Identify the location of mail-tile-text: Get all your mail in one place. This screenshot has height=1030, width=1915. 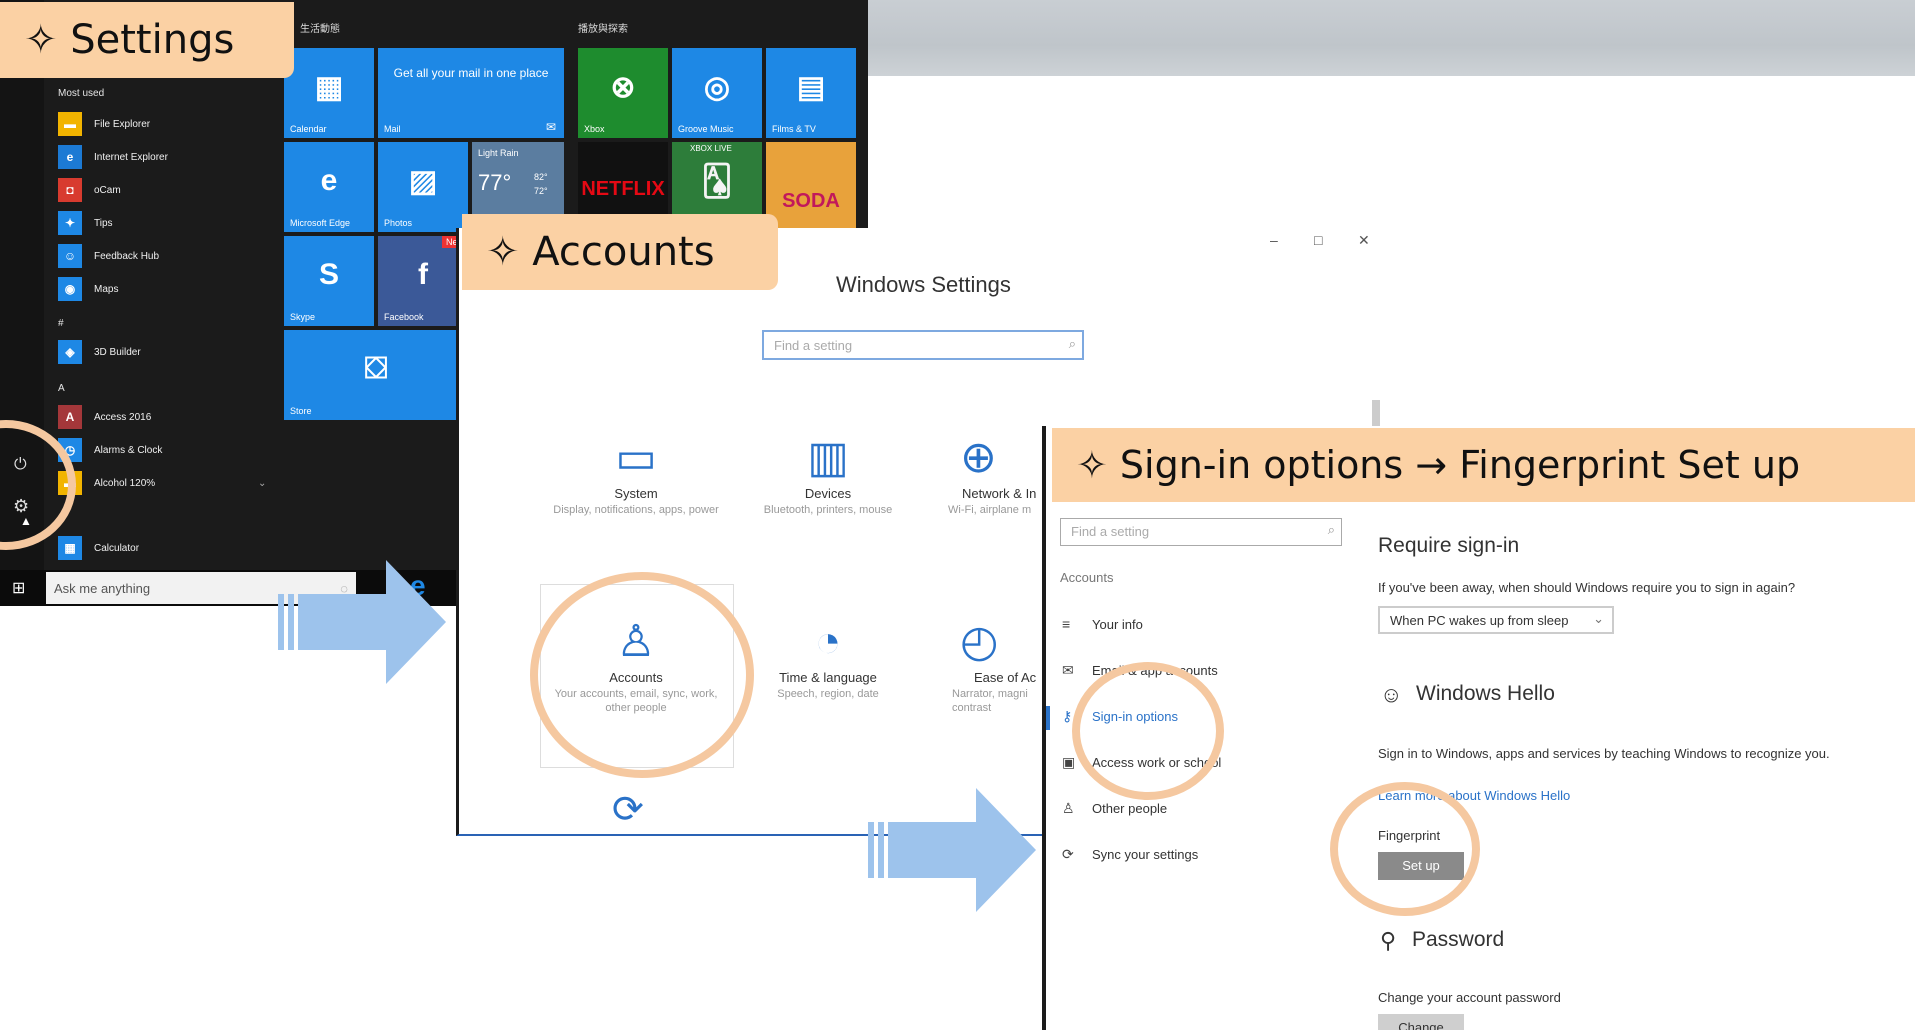
(471, 73).